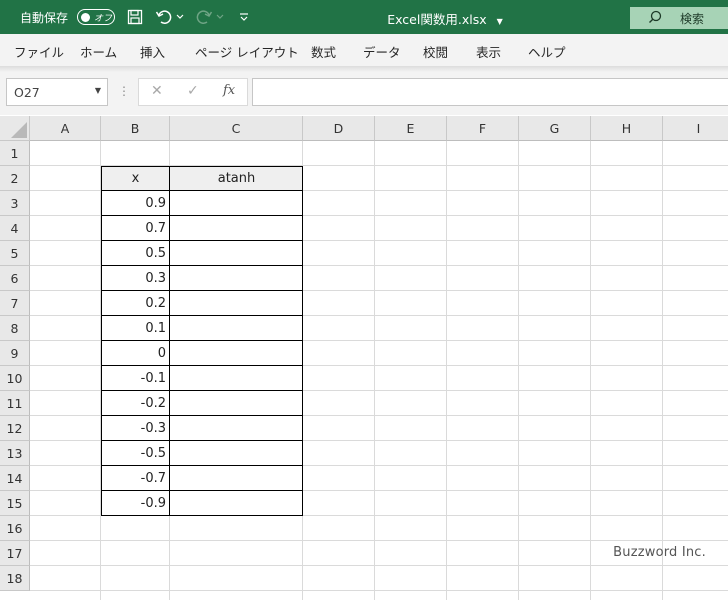 The height and width of the screenshot is (600, 728). I want to click on row-header-1: 1, so click(15, 153).